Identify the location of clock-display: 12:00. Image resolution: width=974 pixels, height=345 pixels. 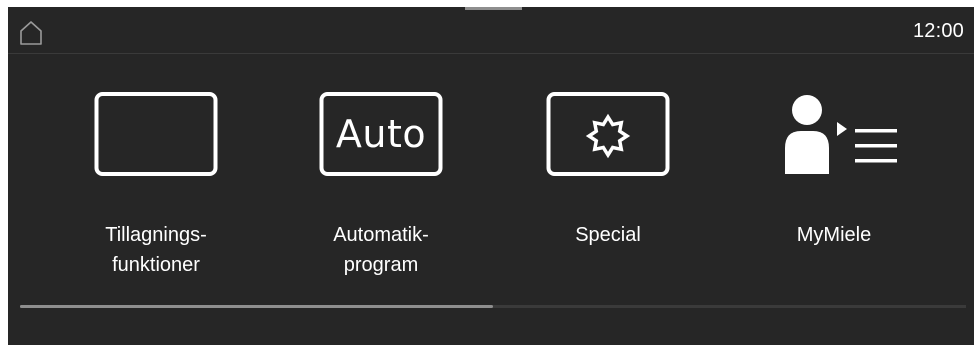
(938, 31).